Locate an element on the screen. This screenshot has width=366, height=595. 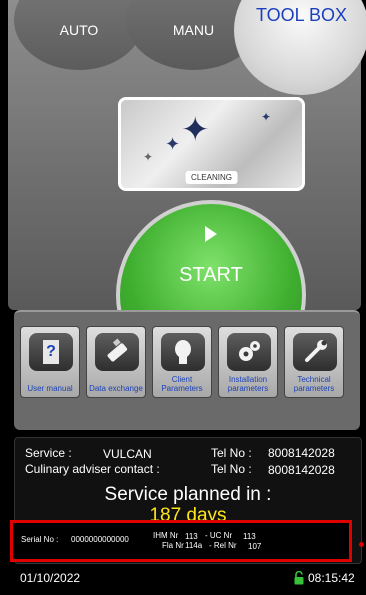
play-icon is located at coordinates (211, 234).